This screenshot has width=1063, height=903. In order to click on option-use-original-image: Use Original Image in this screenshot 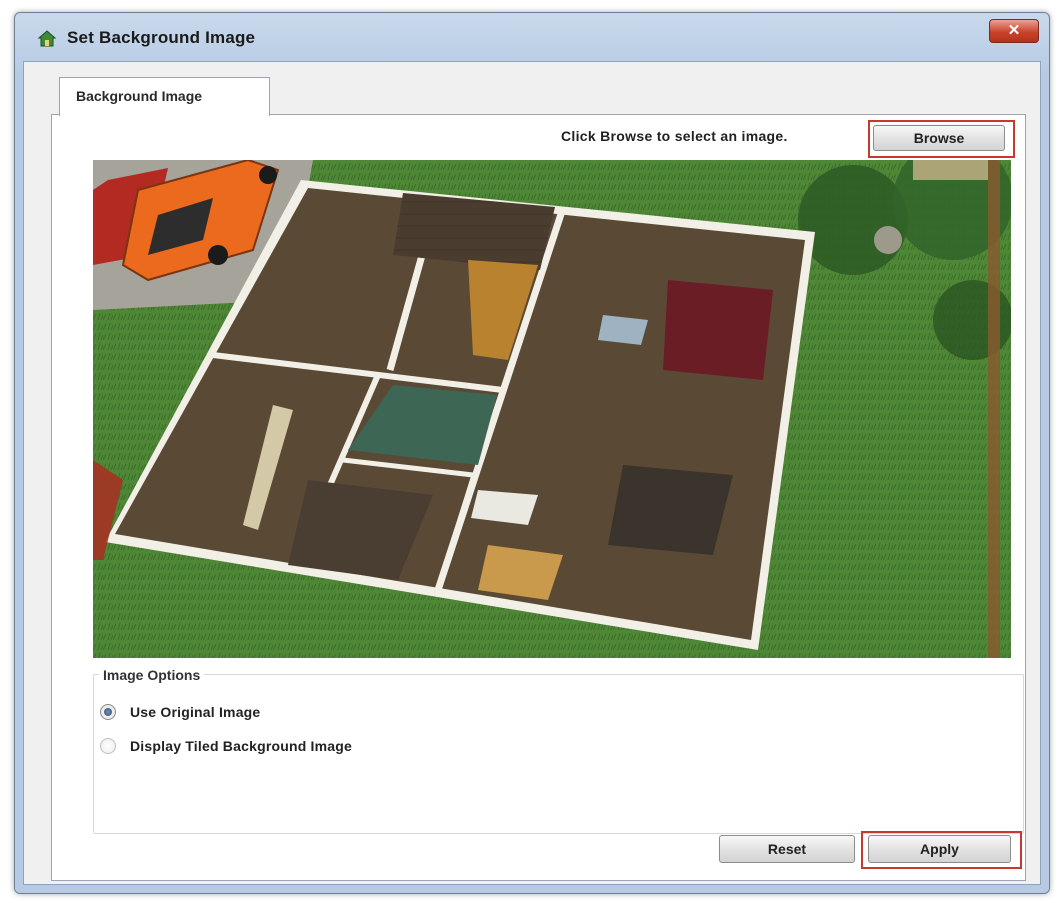, I will do `click(180, 712)`.